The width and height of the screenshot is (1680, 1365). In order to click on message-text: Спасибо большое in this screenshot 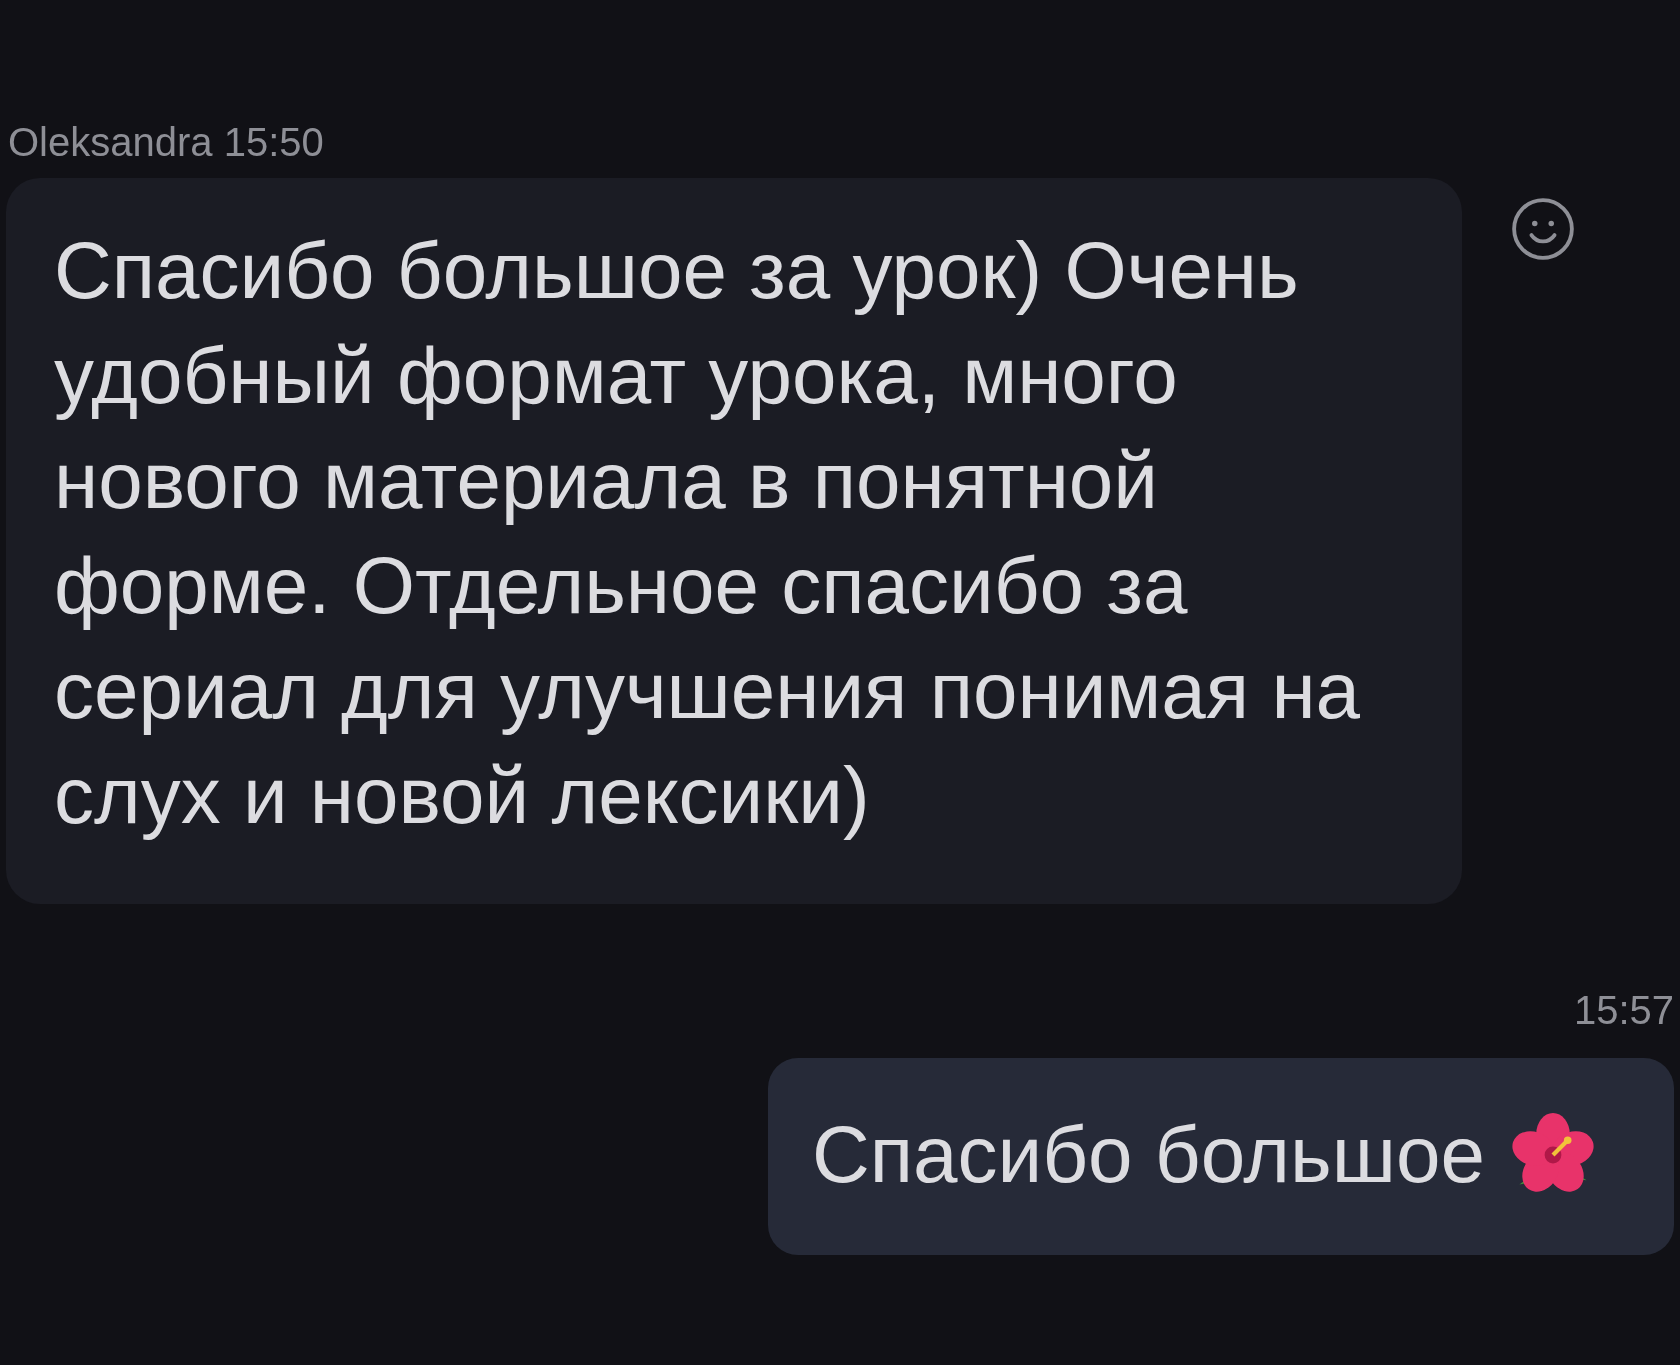, I will do `click(1148, 1155)`.